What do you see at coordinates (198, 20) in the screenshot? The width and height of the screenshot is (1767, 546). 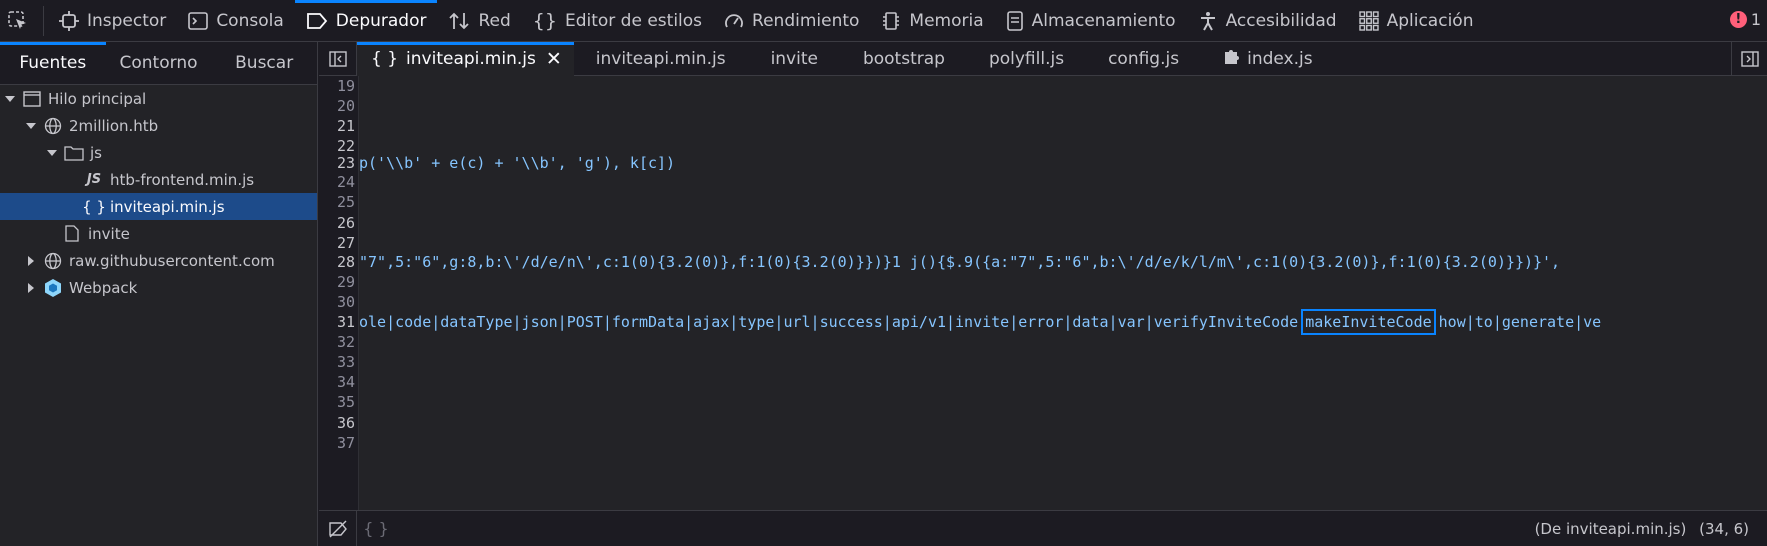 I see `console-icon` at bounding box center [198, 20].